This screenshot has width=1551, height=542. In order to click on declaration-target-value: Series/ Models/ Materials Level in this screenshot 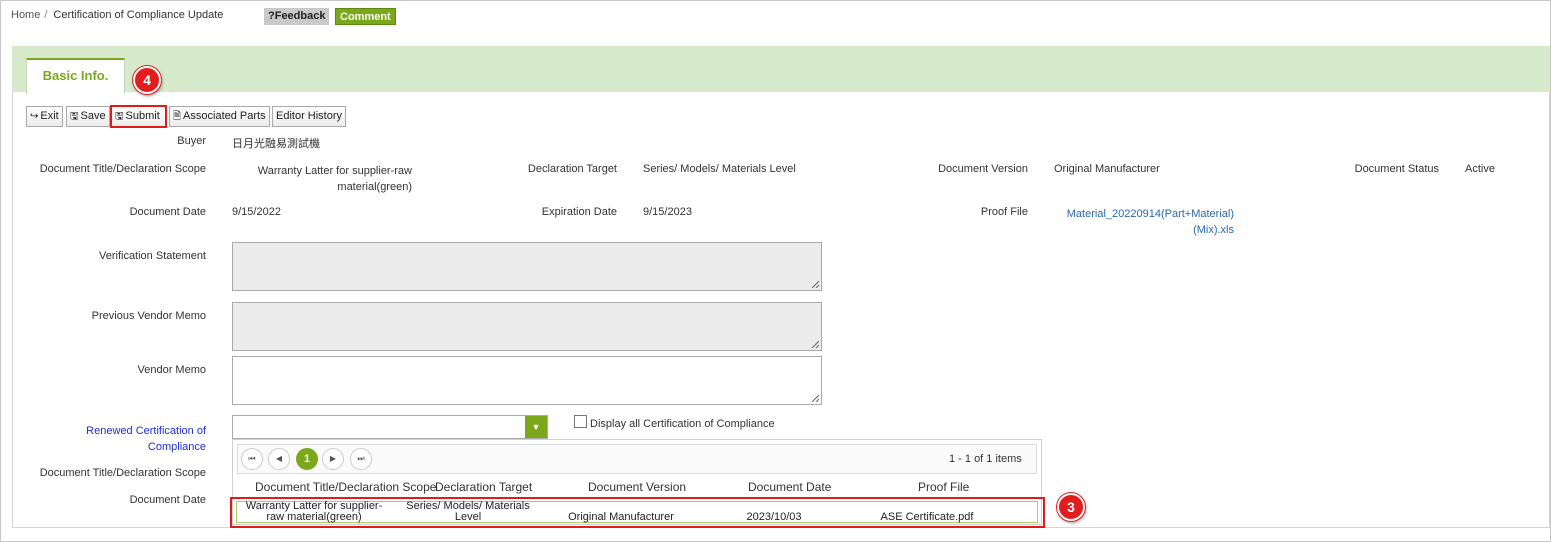, I will do `click(719, 169)`.